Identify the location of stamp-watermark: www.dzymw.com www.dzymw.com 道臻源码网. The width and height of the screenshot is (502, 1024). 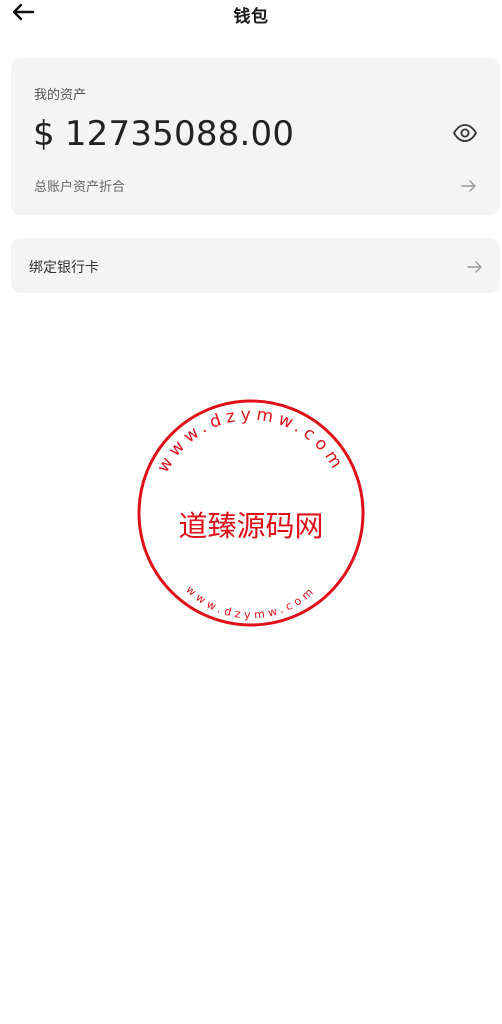
(251, 513).